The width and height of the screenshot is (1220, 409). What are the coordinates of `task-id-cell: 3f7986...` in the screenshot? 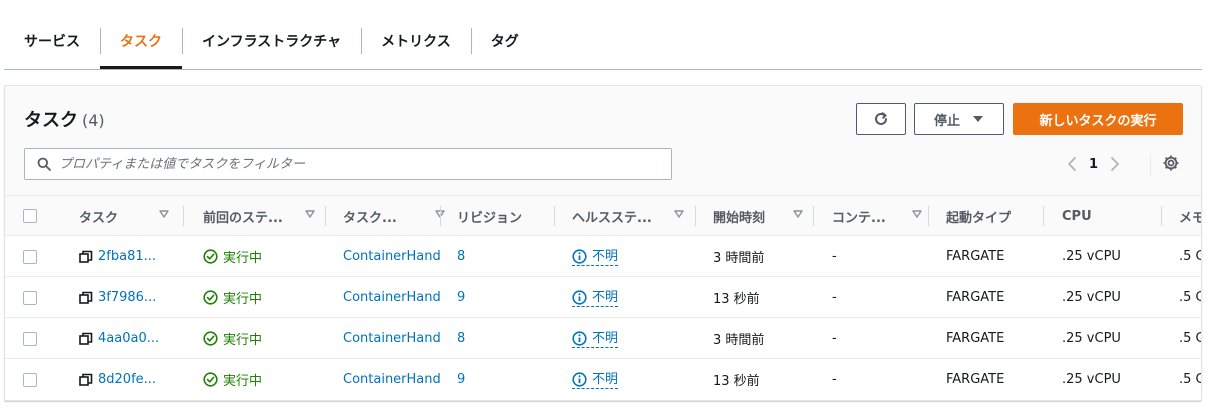 It's located at (117, 297).